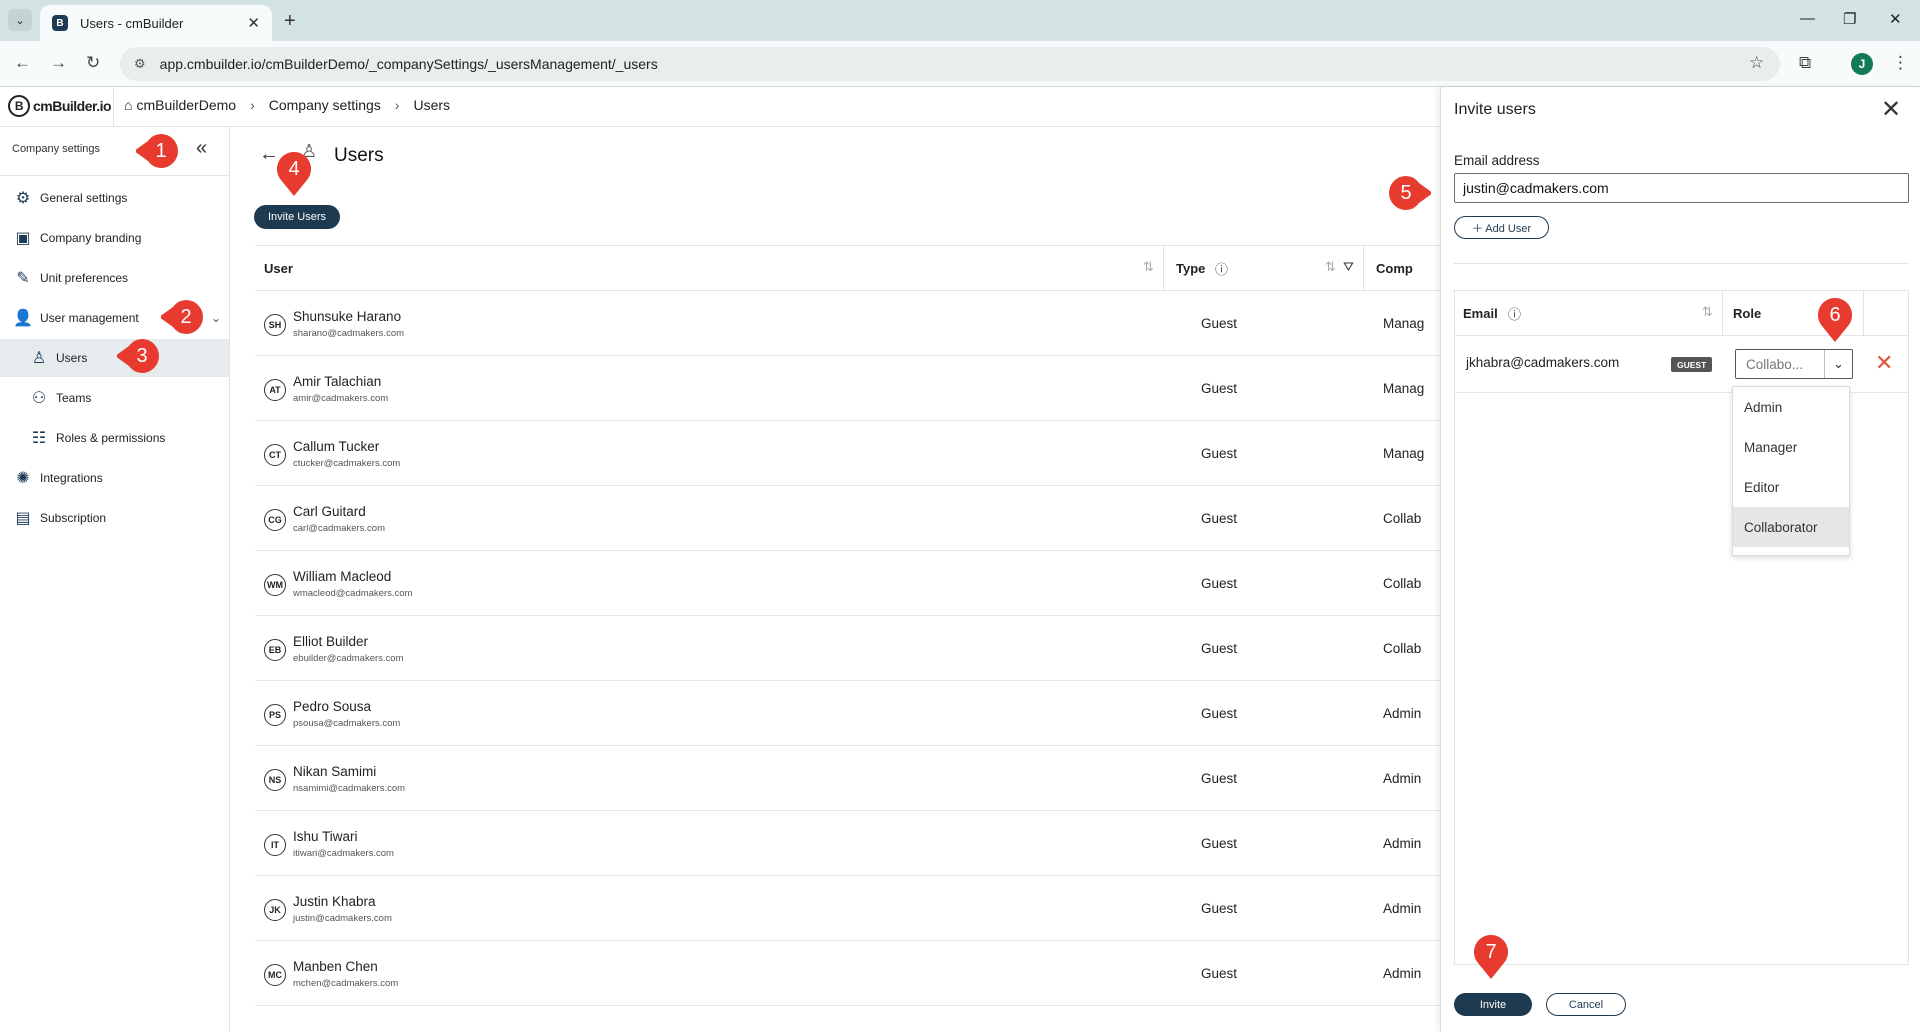 The height and width of the screenshot is (1032, 1920). I want to click on avatar: CT, so click(275, 455).